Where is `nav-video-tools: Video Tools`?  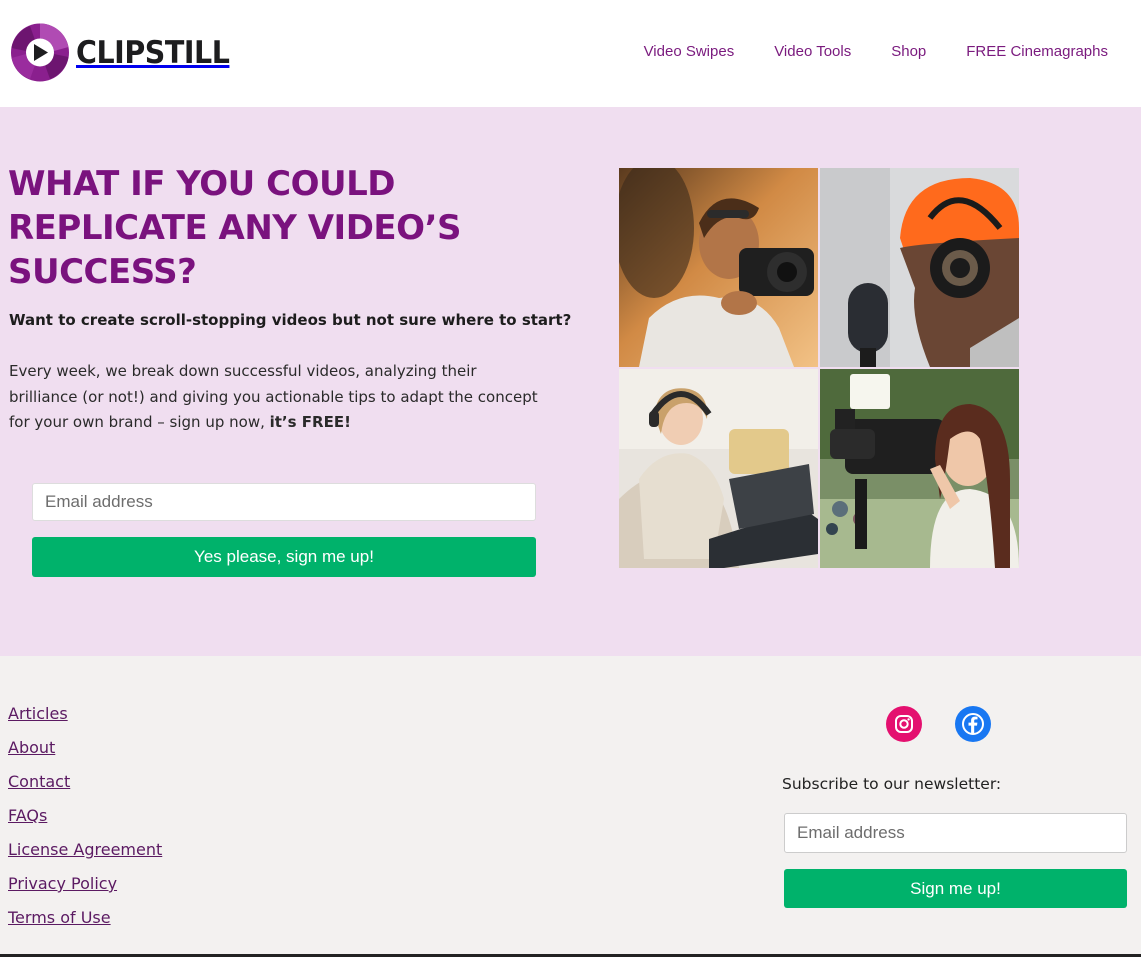 nav-video-tools: Video Tools is located at coordinates (812, 51).